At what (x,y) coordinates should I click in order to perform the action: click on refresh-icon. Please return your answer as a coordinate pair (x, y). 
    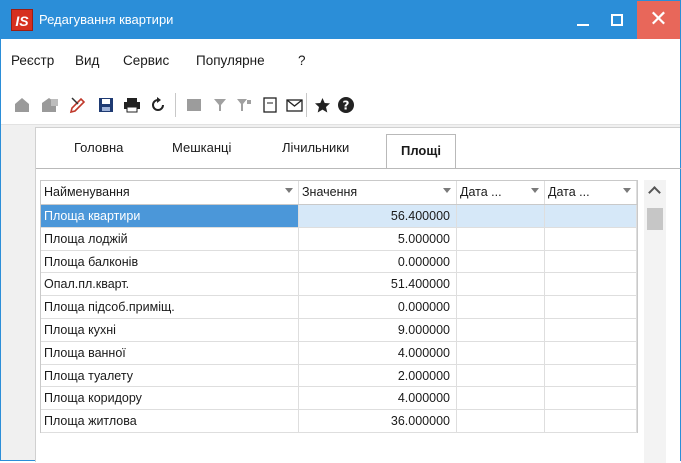
    Looking at the image, I should click on (158, 105).